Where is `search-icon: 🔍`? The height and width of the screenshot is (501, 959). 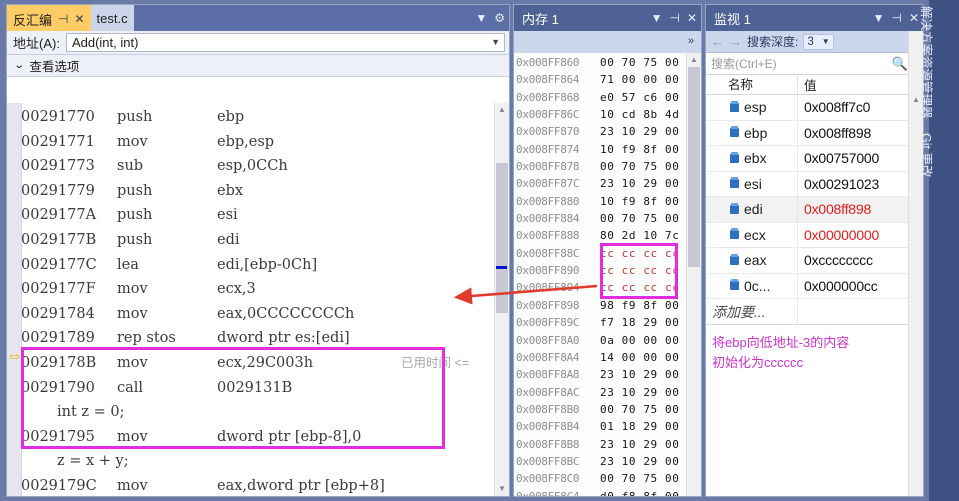
search-icon: 🔍 is located at coordinates (900, 64).